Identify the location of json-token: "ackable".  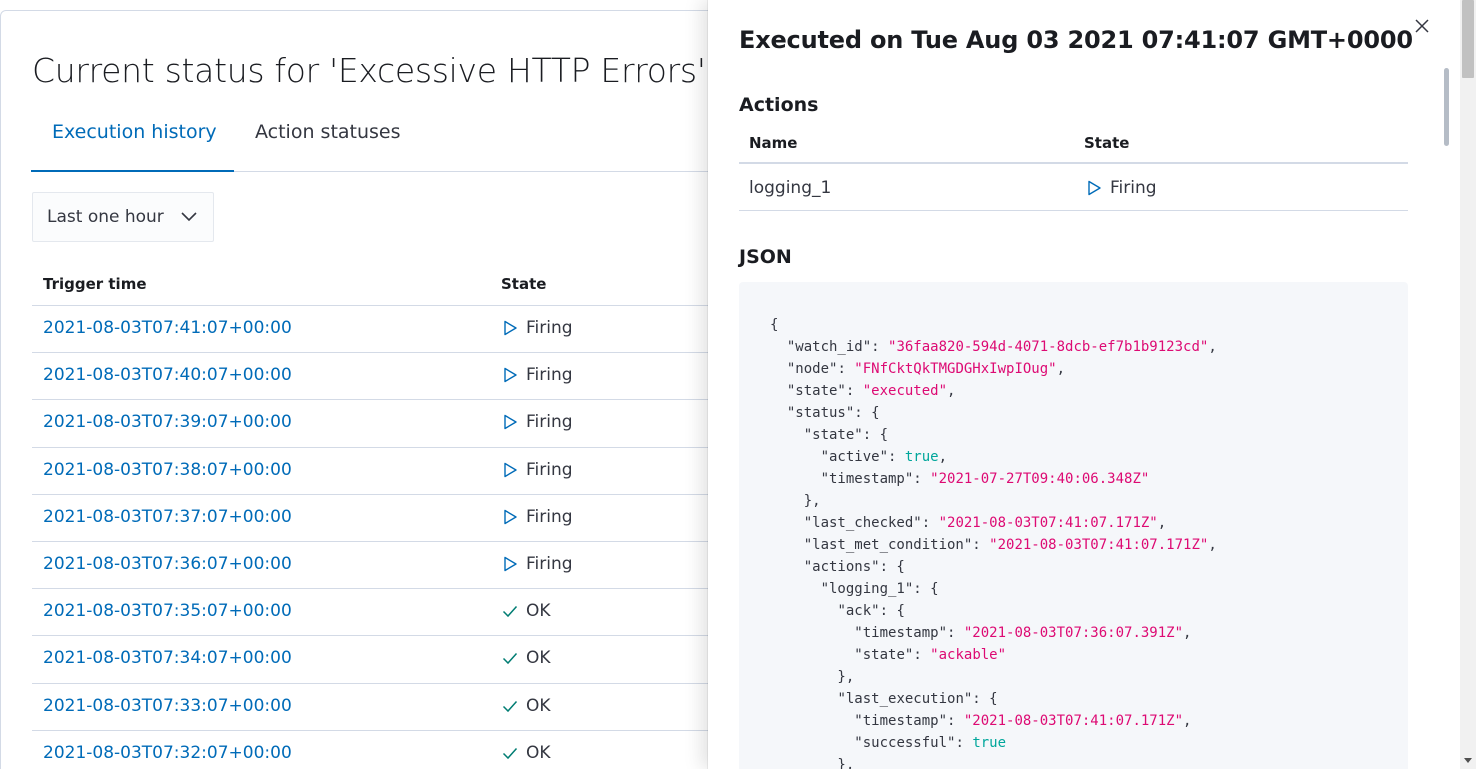
(968, 655).